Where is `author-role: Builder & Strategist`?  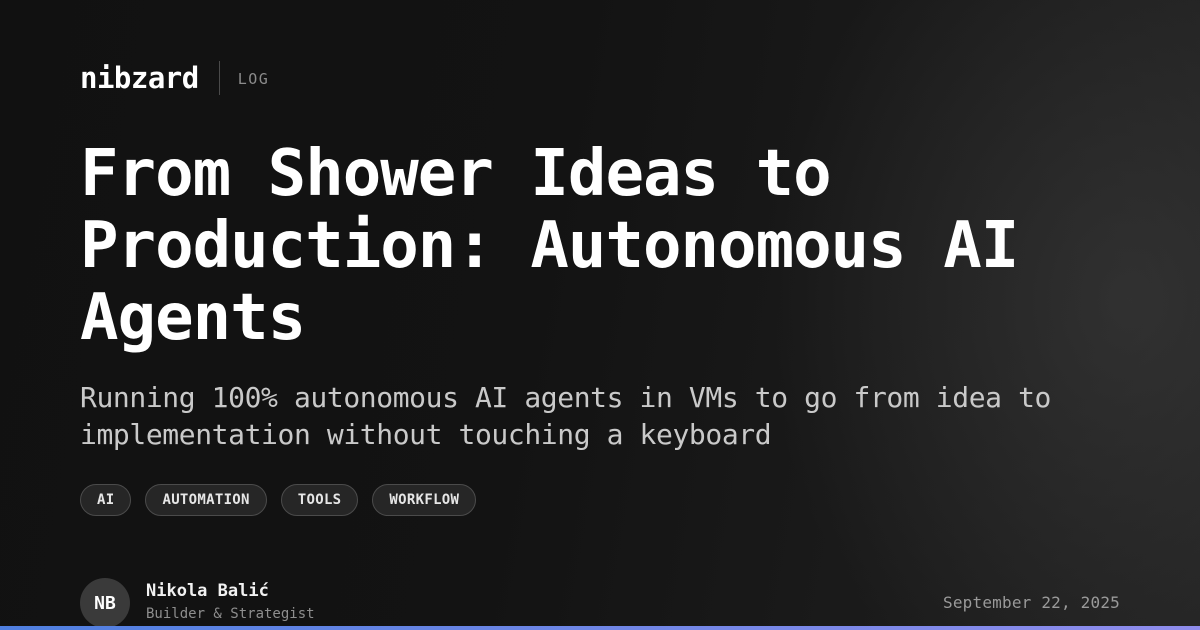 author-role: Builder & Strategist is located at coordinates (230, 614).